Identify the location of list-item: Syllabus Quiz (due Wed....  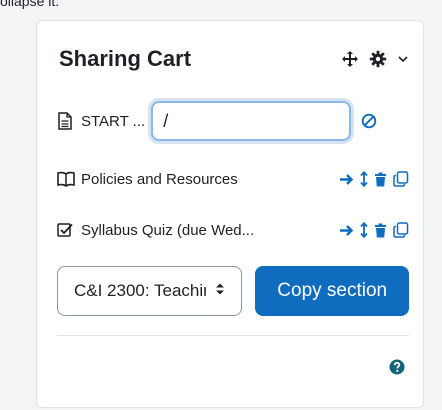
(233, 230).